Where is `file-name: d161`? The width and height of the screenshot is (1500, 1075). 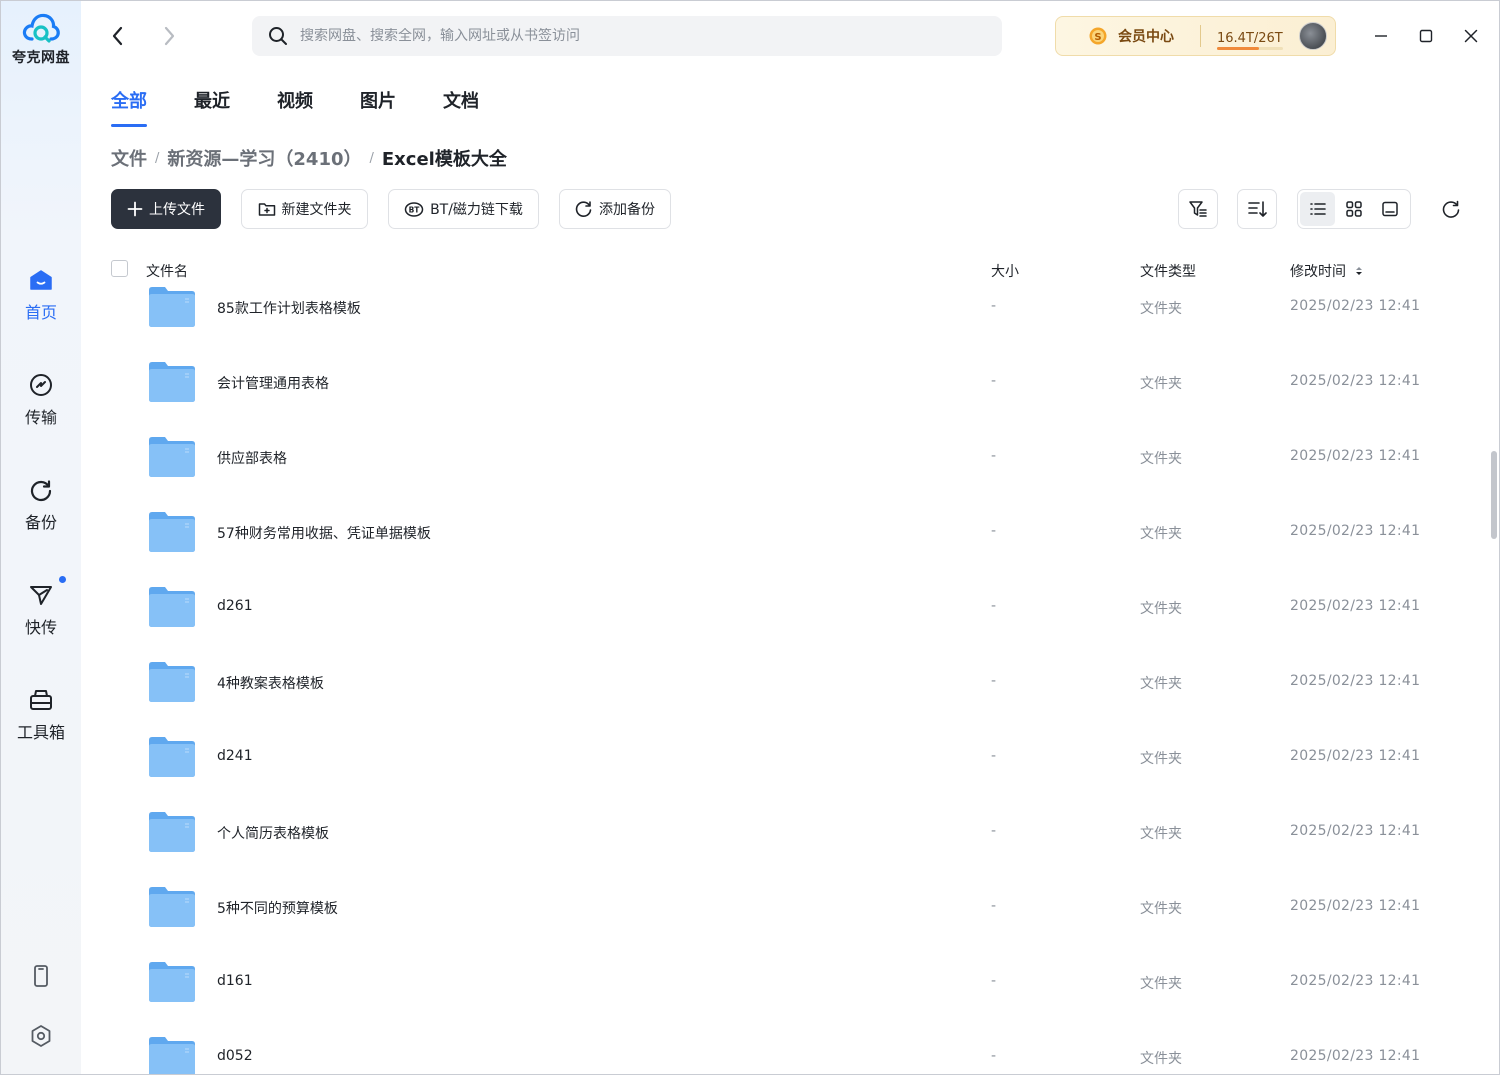
file-name: d161 is located at coordinates (235, 981).